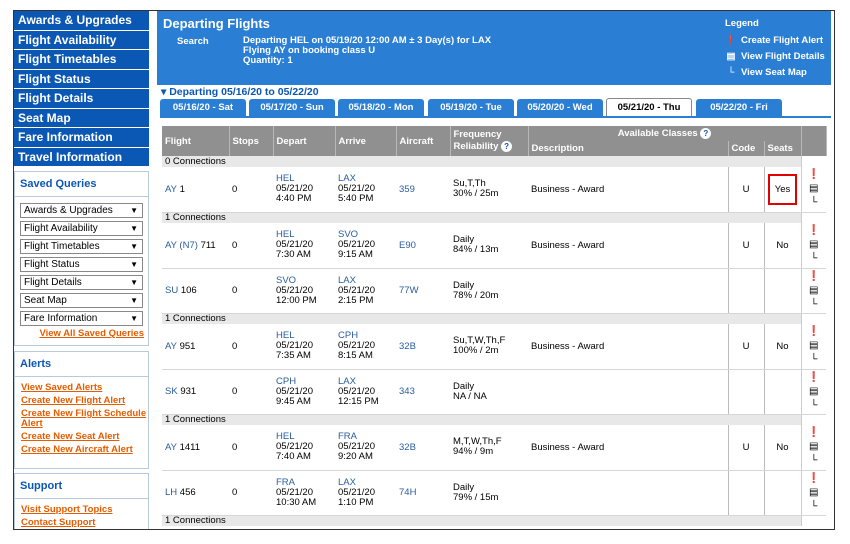 The image size is (850, 544). I want to click on alert-link-create-new-flight-alert: Create New Flight Alert, so click(81, 401).